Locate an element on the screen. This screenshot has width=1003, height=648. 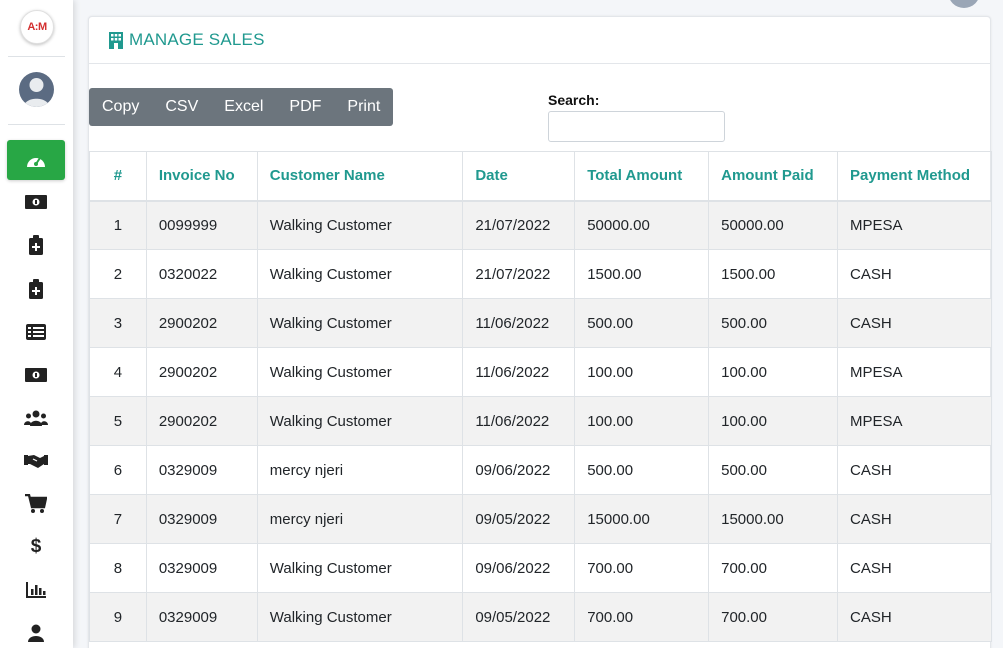
nav-expenses: $ is located at coordinates (36, 547).